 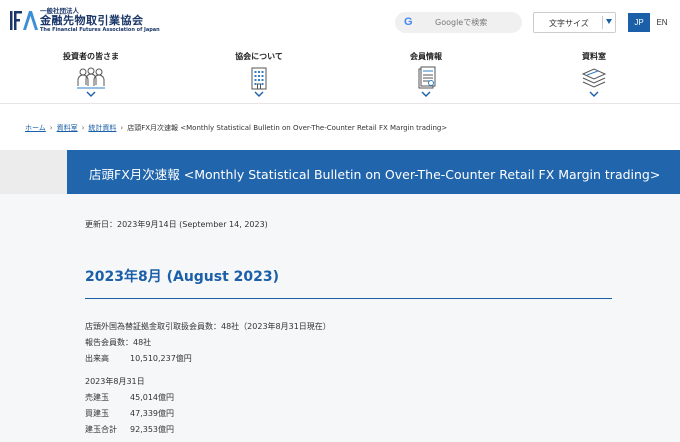 What do you see at coordinates (97, 397) in the screenshot?
I see `sell-label: 売建玉` at bounding box center [97, 397].